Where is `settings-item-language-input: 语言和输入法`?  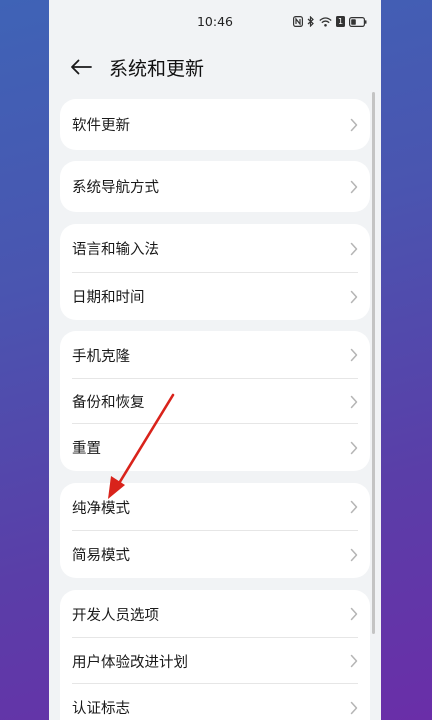
settings-item-language-input: 语言和输入法 is located at coordinates (215, 248).